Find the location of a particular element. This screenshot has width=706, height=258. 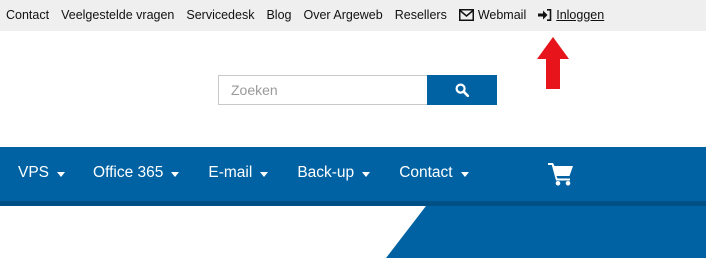

nav-item-vps: VPS is located at coordinates (42, 173).